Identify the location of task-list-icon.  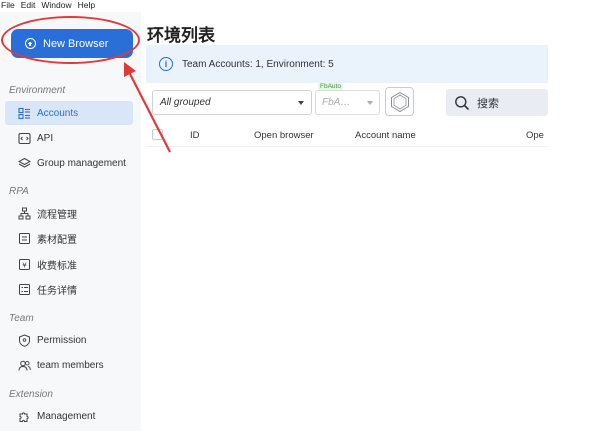
(24, 289).